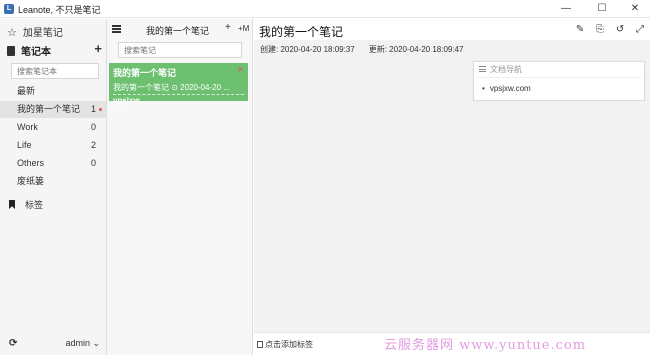 This screenshot has width=650, height=355. I want to click on notebook-search-input, so click(55, 71).